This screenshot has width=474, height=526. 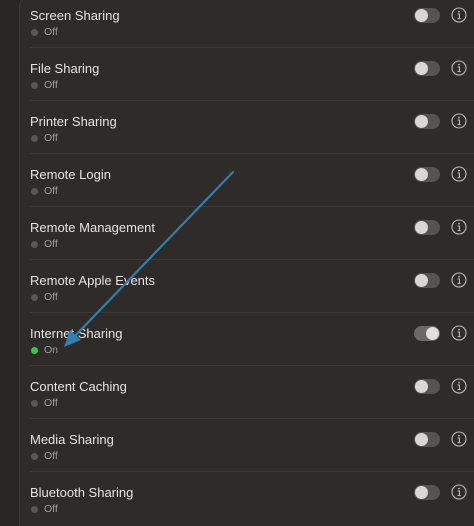 What do you see at coordinates (51, 350) in the screenshot?
I see `status-label: On` at bounding box center [51, 350].